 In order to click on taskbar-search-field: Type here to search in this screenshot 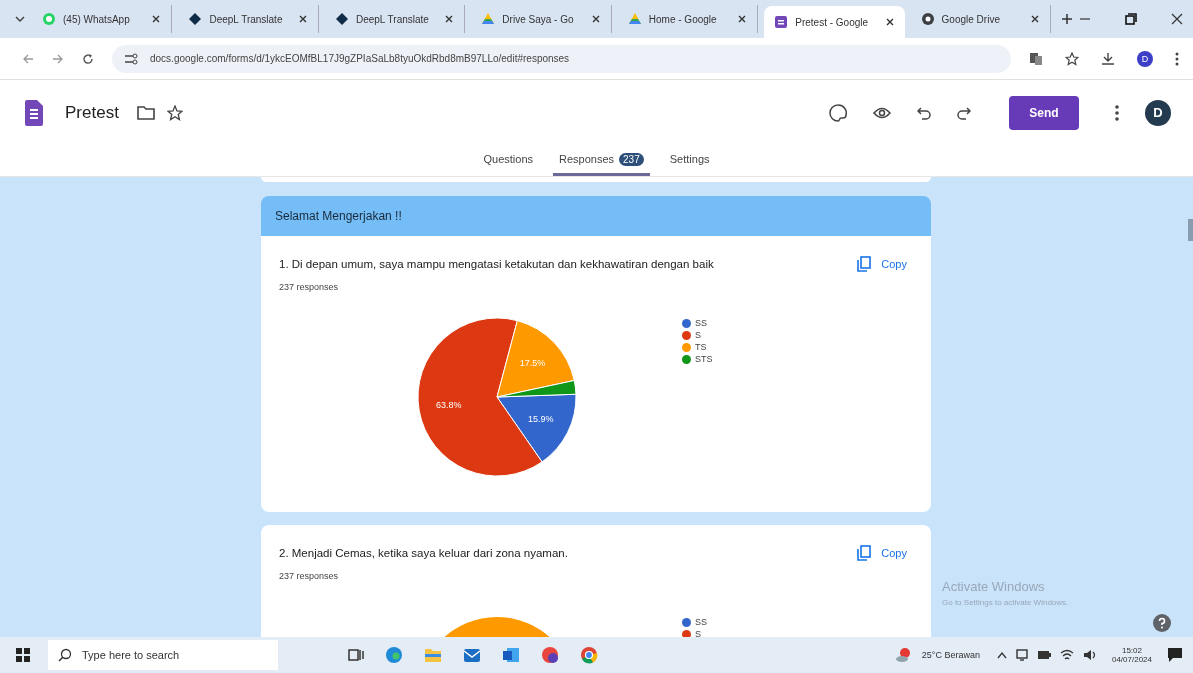, I will do `click(163, 655)`.